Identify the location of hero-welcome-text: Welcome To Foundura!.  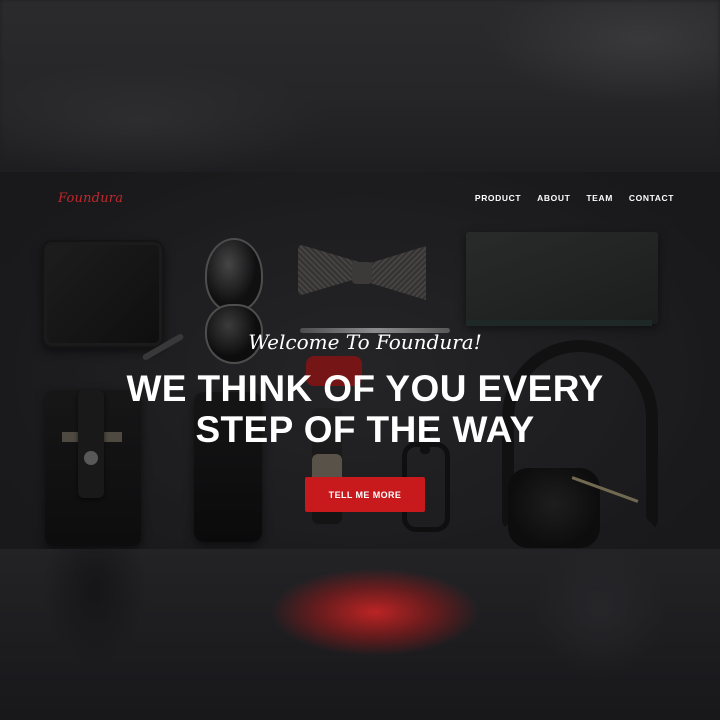
(365, 342).